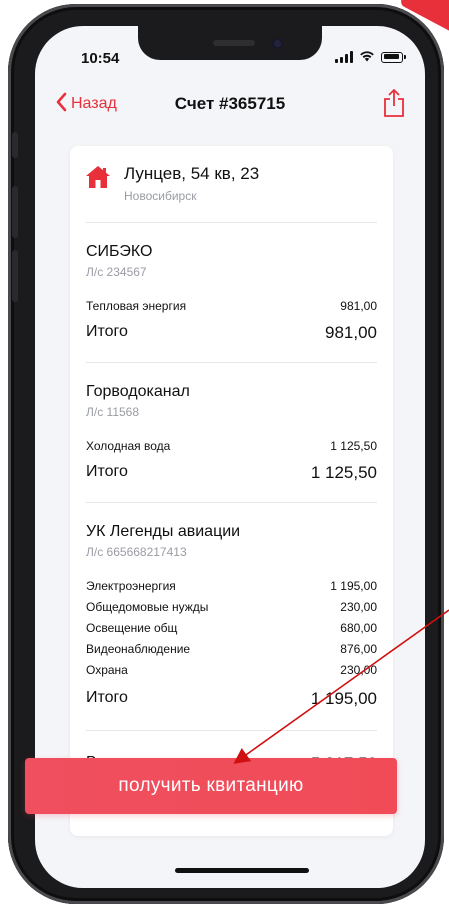  What do you see at coordinates (344, 57) in the screenshot?
I see `signal-icon` at bounding box center [344, 57].